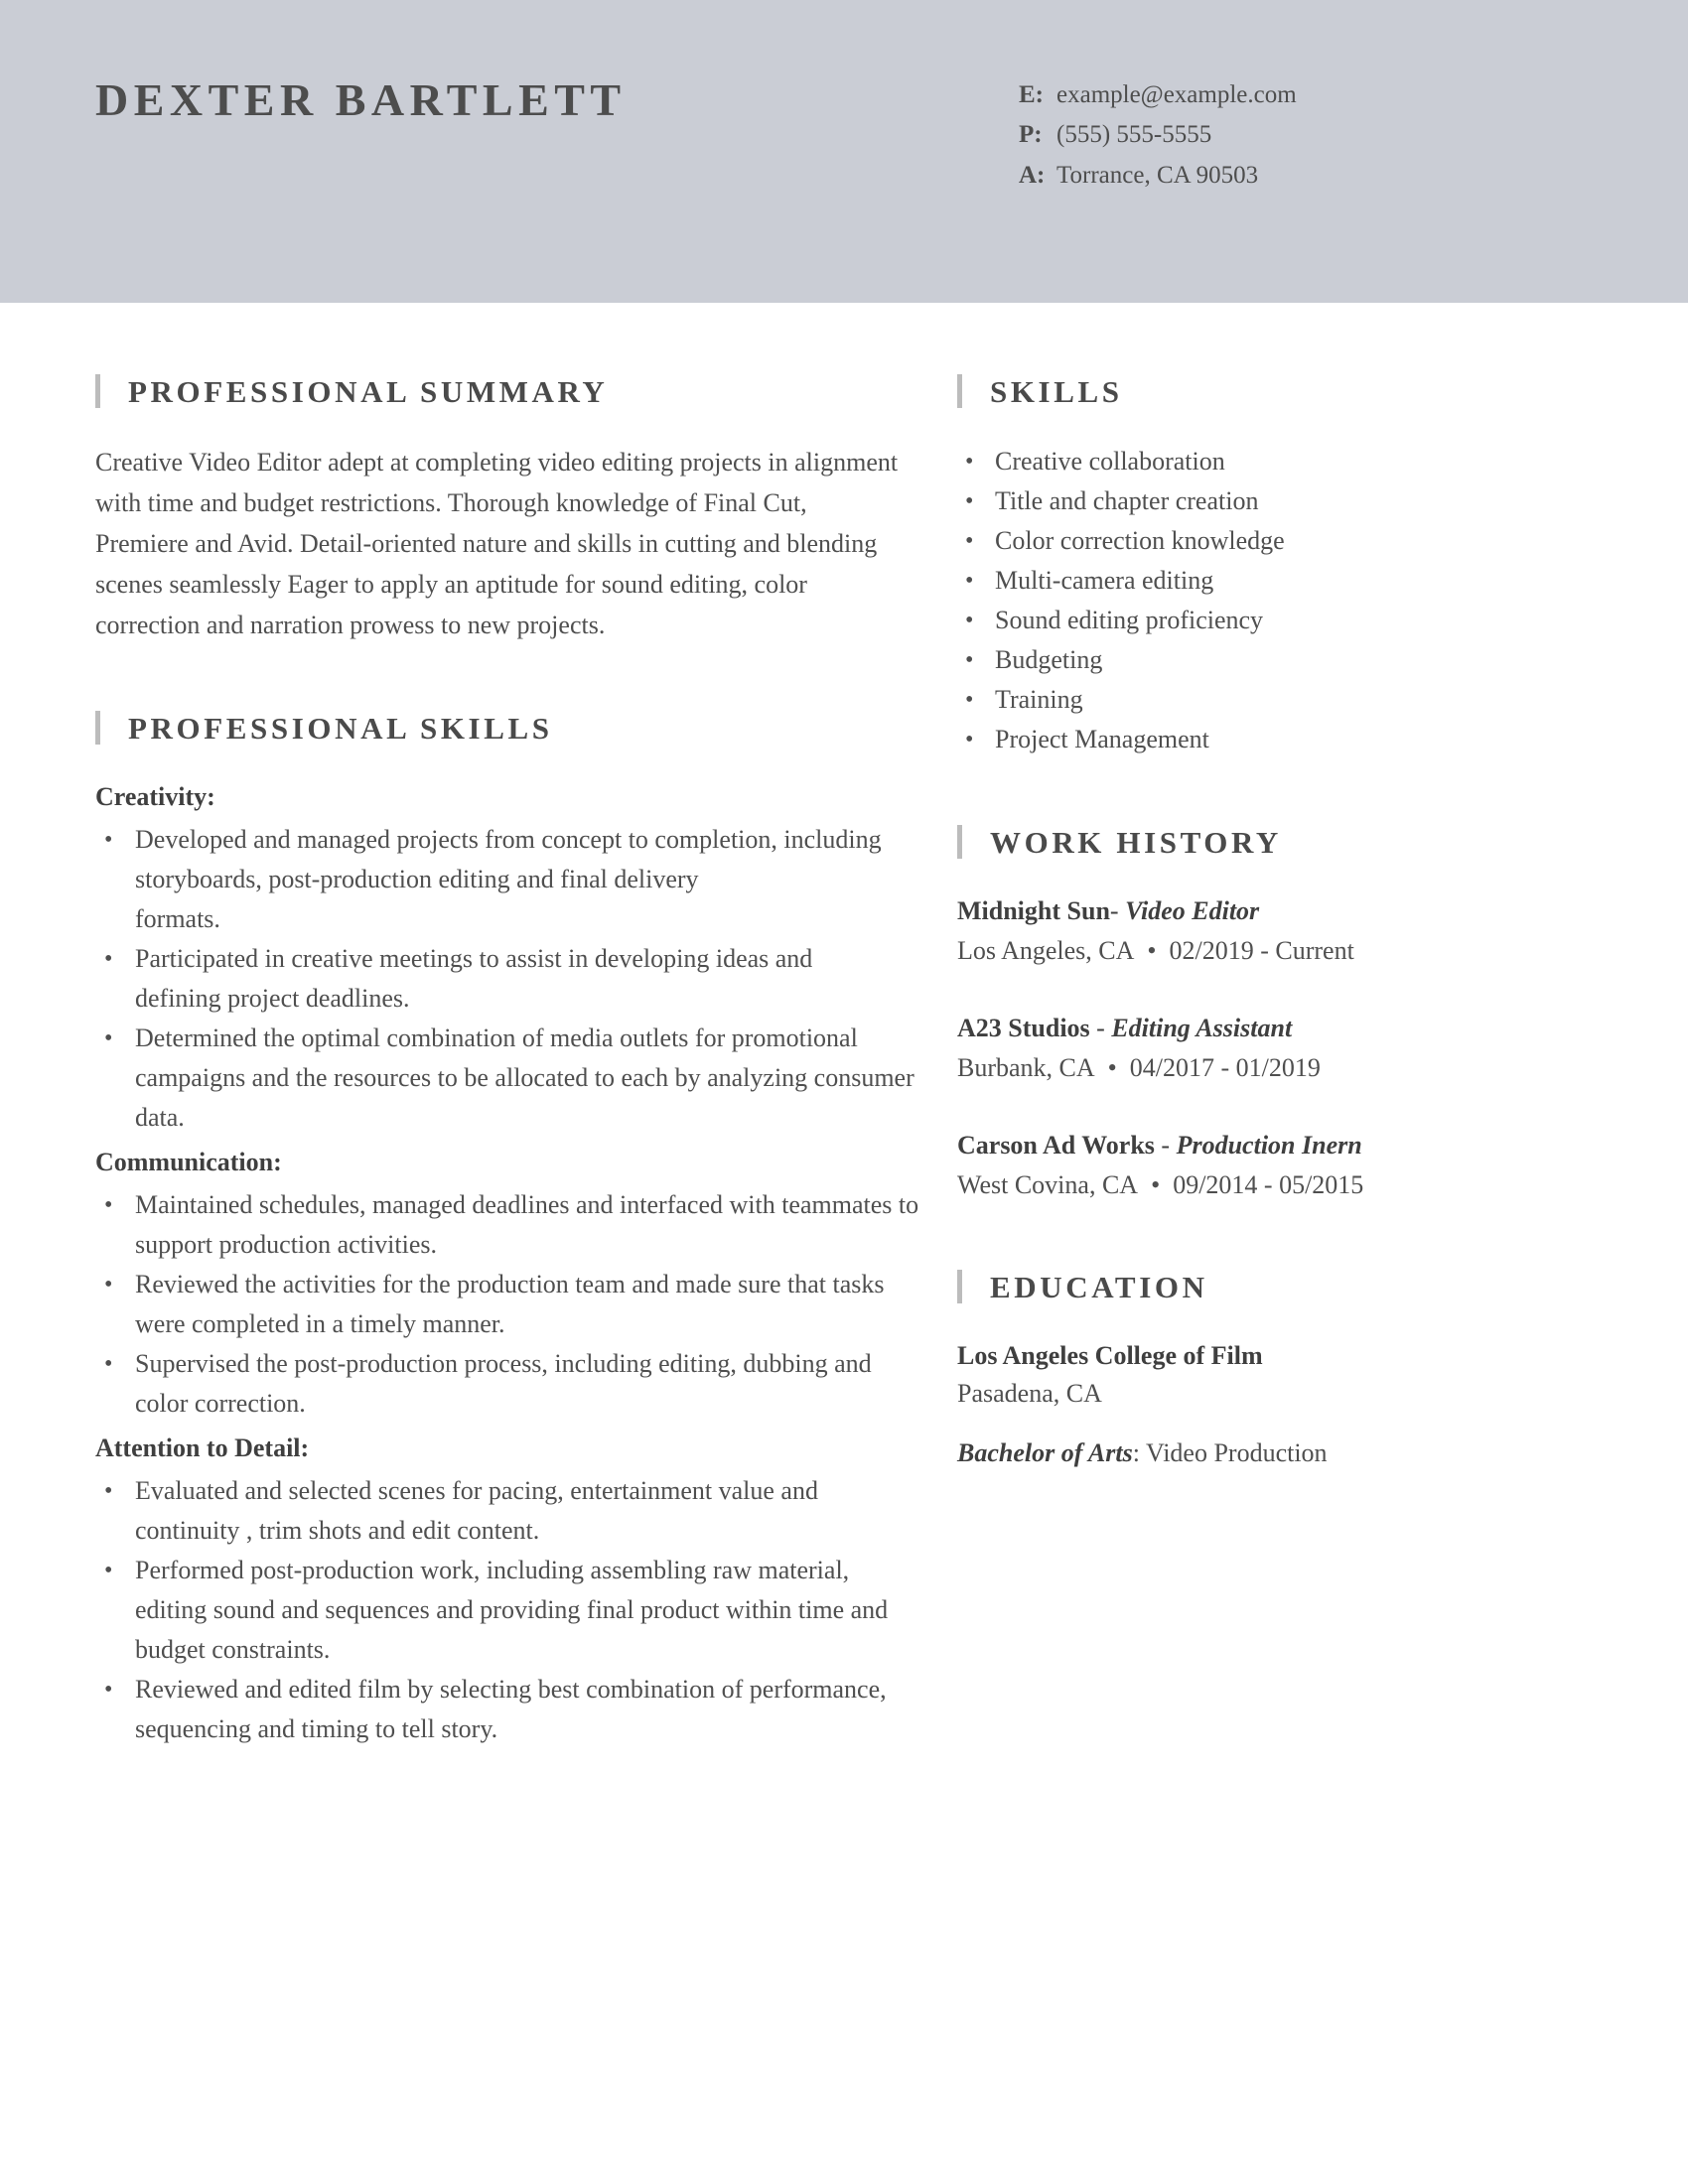  I want to click on contact-value-phone: (555) 555-5555, so click(1133, 134).